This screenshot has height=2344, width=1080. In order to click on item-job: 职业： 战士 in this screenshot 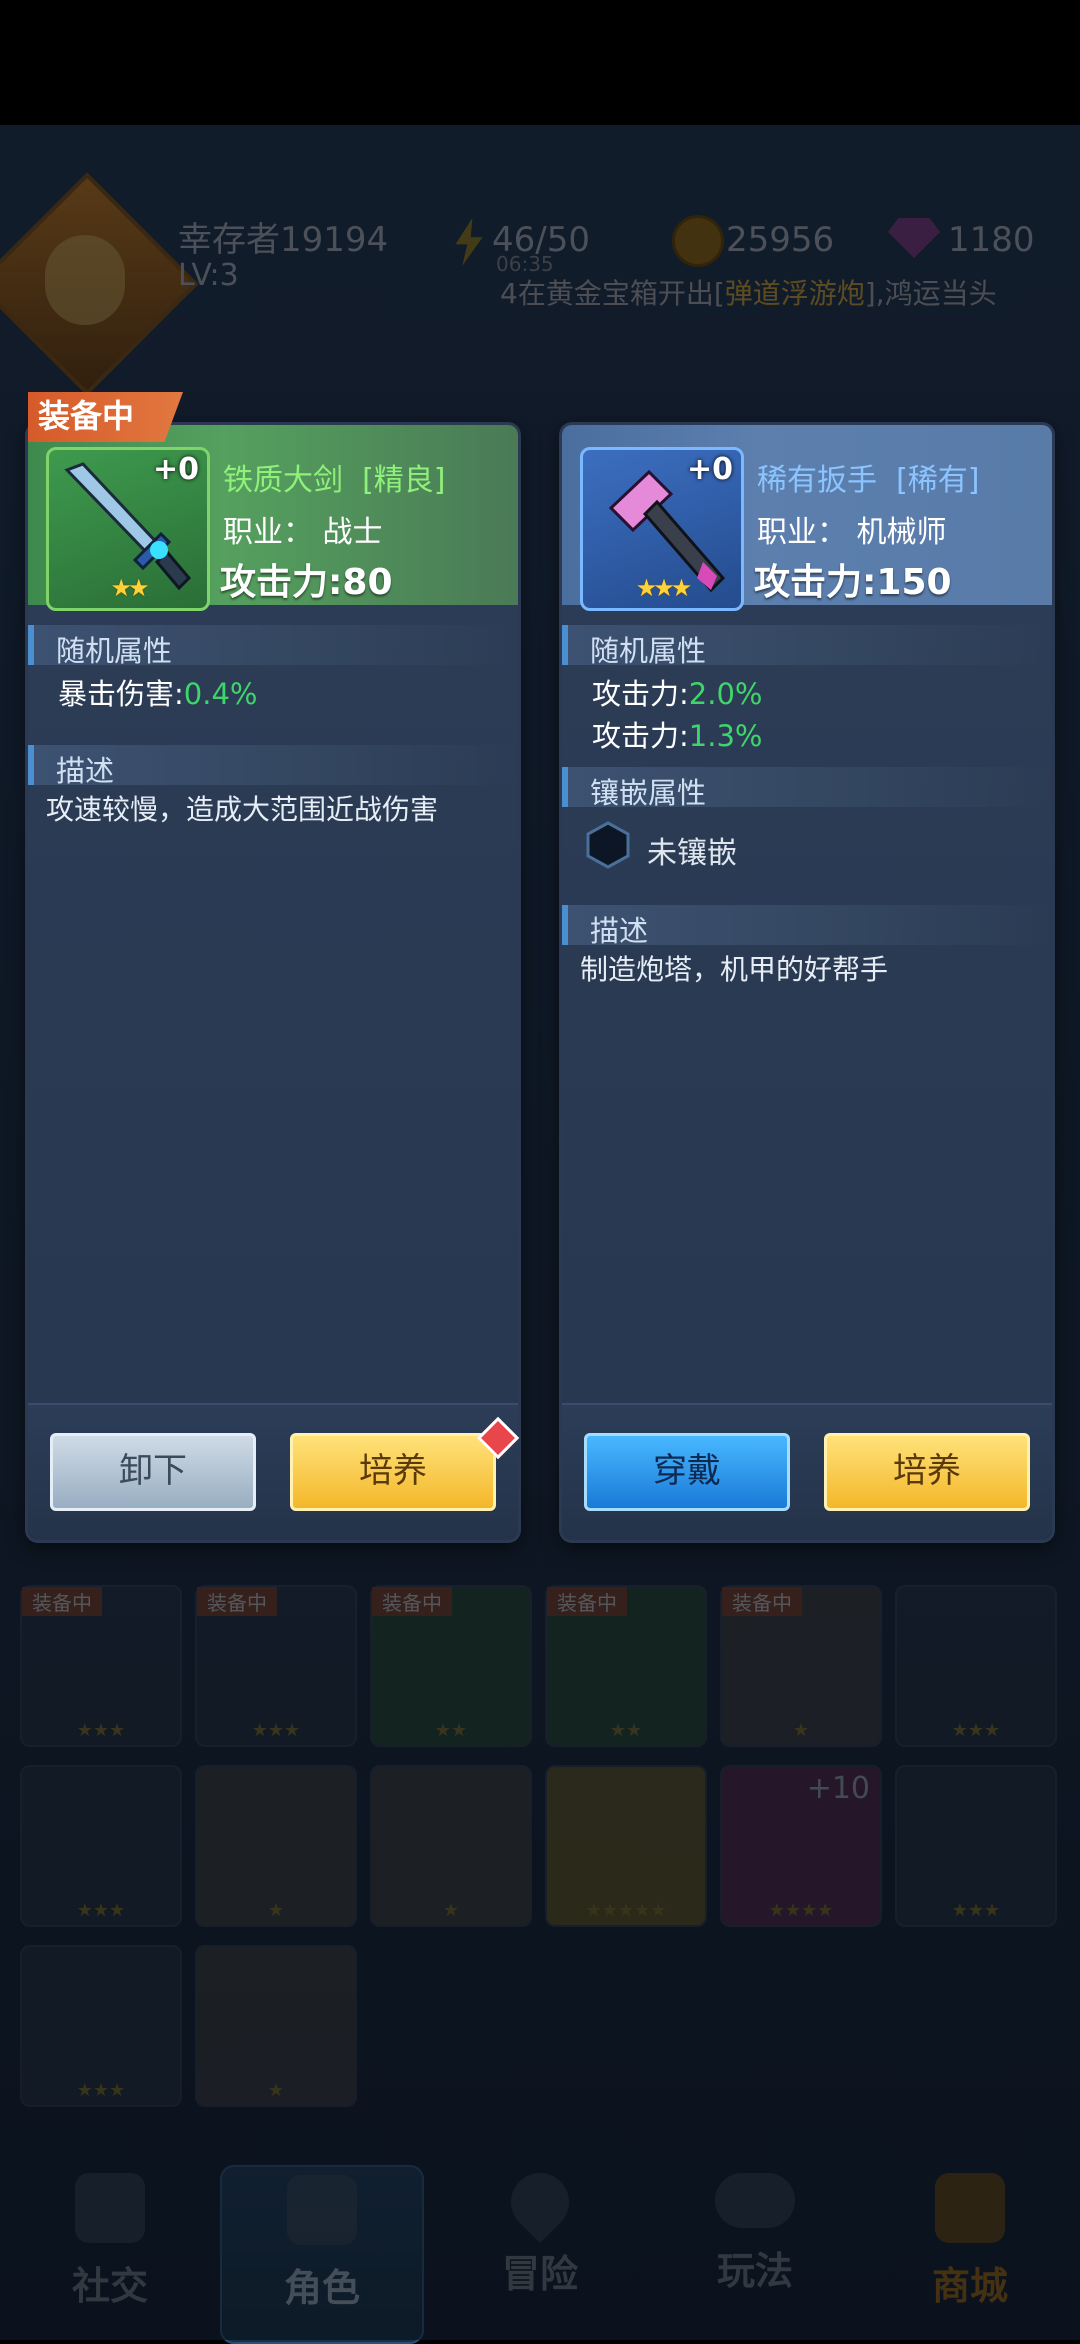, I will do `click(303, 532)`.